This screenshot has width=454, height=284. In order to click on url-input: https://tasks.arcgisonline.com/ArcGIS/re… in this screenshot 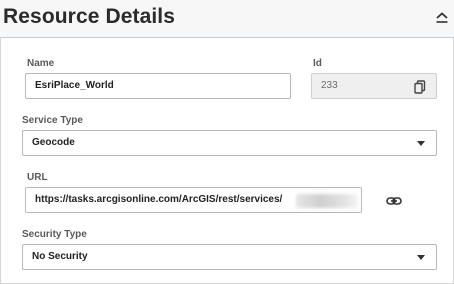, I will do `click(193, 200)`.